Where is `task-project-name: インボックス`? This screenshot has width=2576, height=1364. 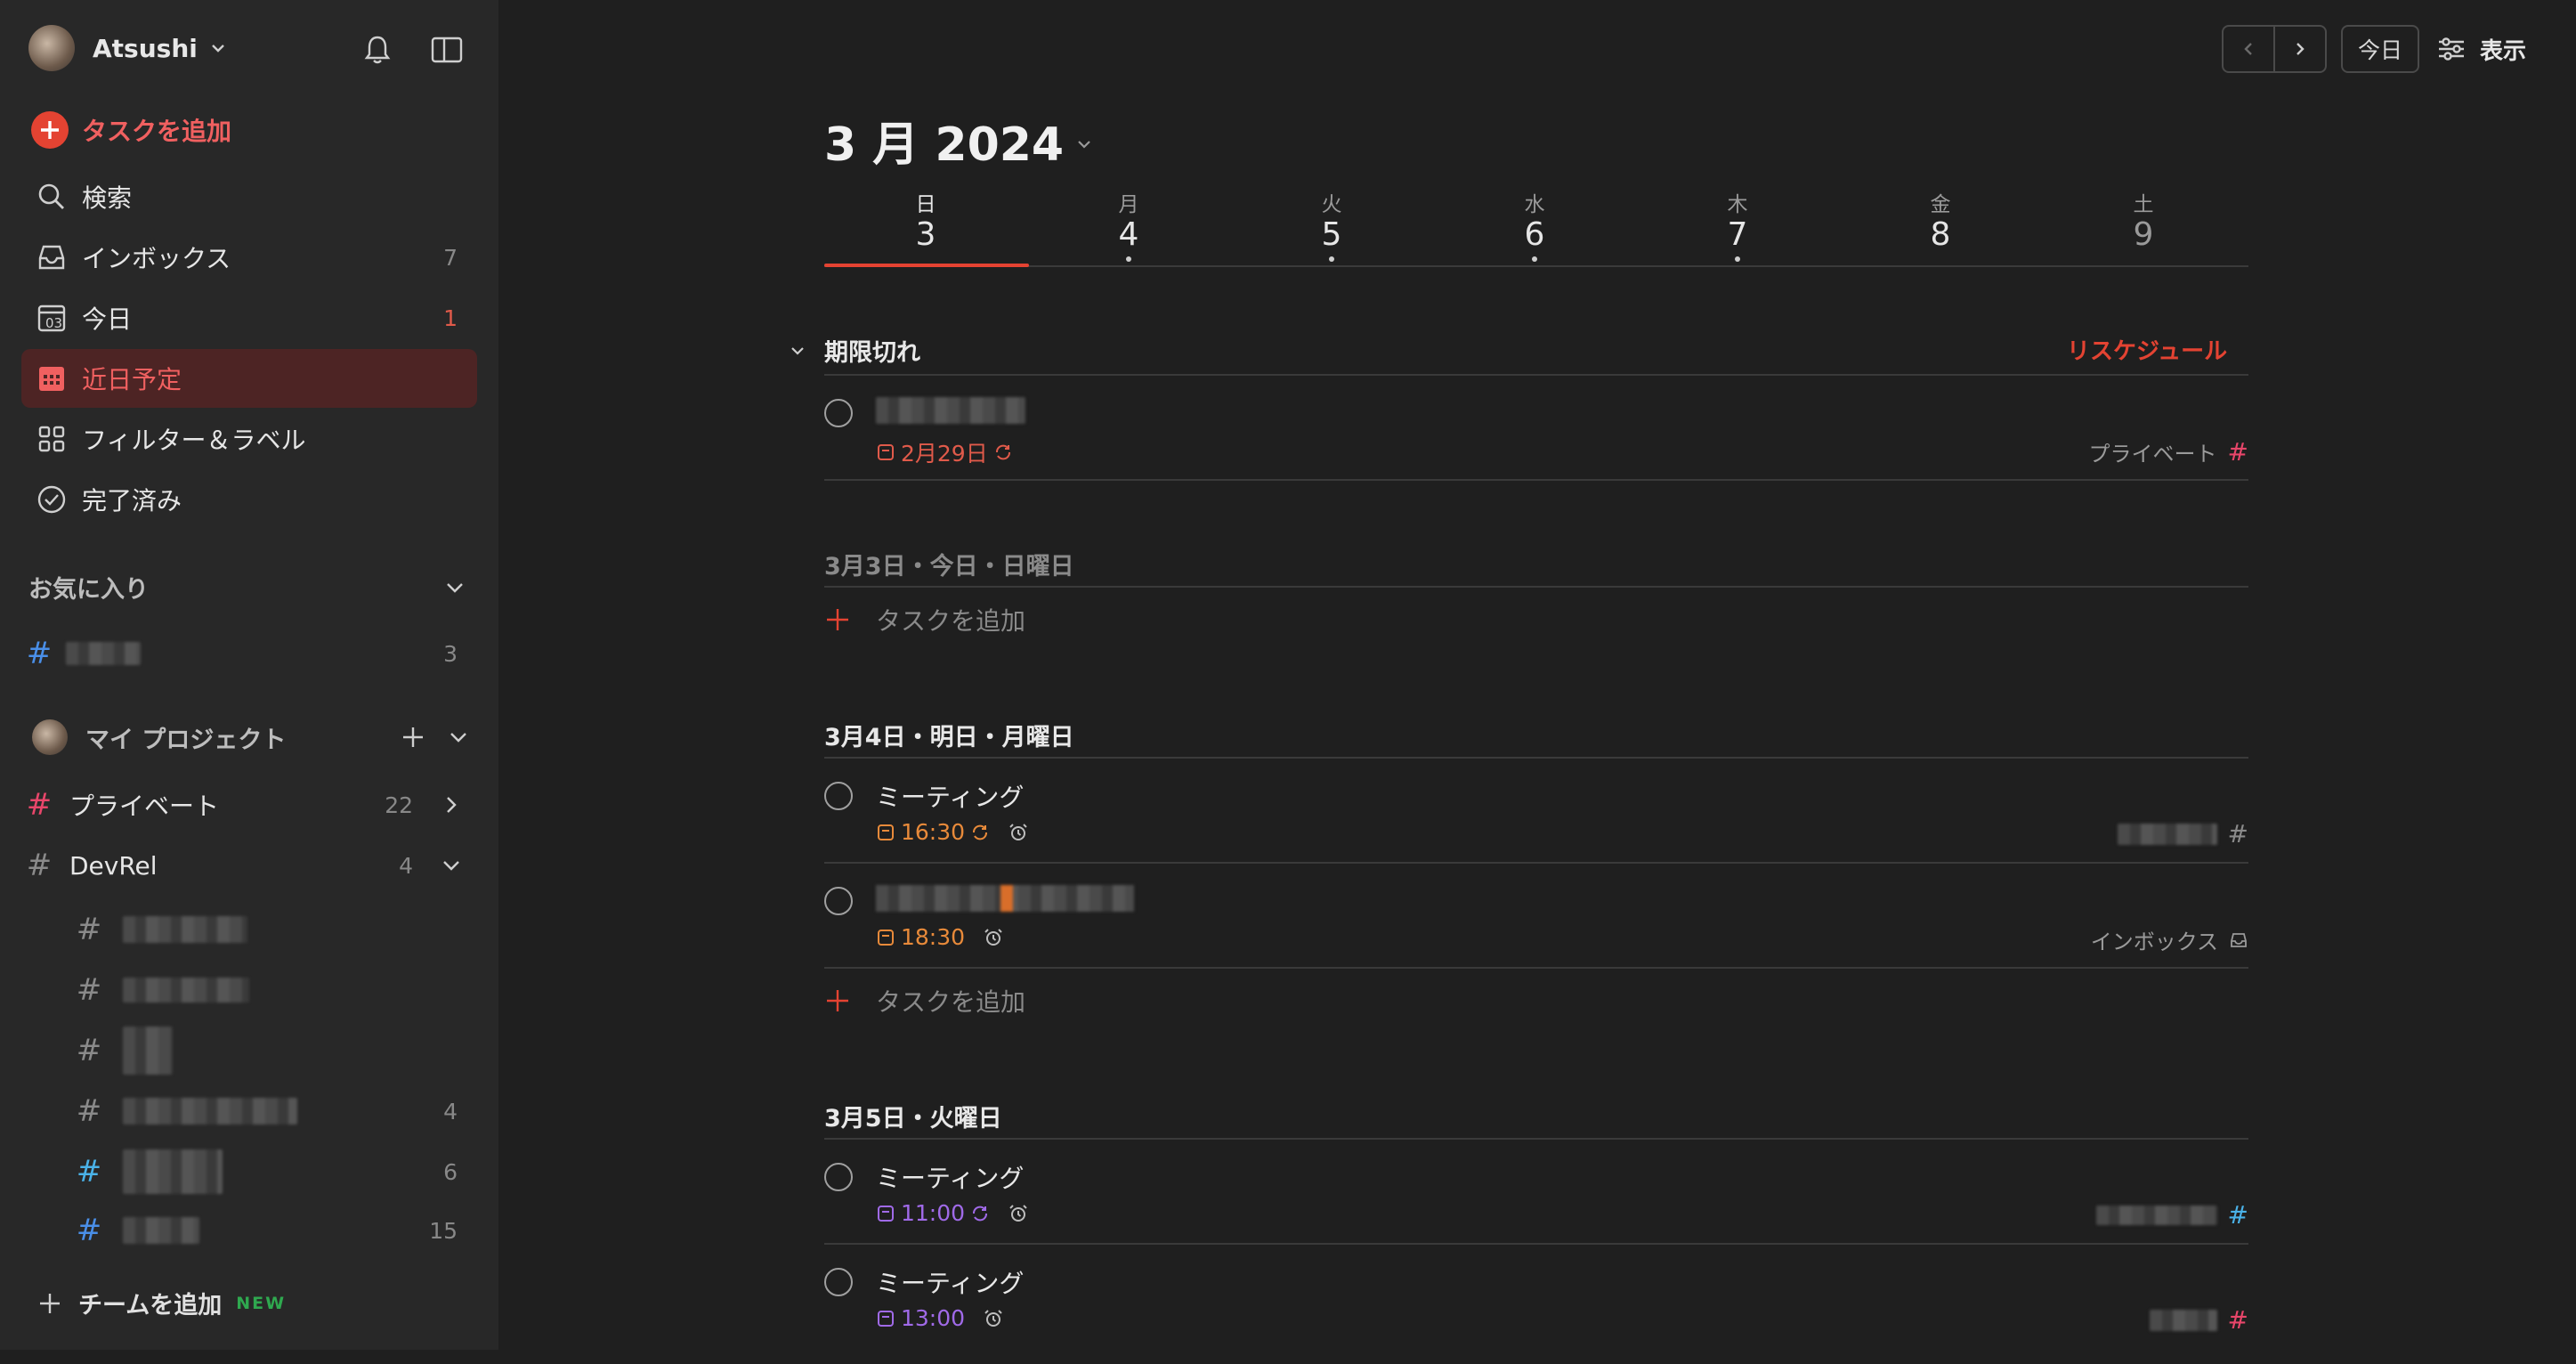
task-project-name: インボックス is located at coordinates (2154, 942).